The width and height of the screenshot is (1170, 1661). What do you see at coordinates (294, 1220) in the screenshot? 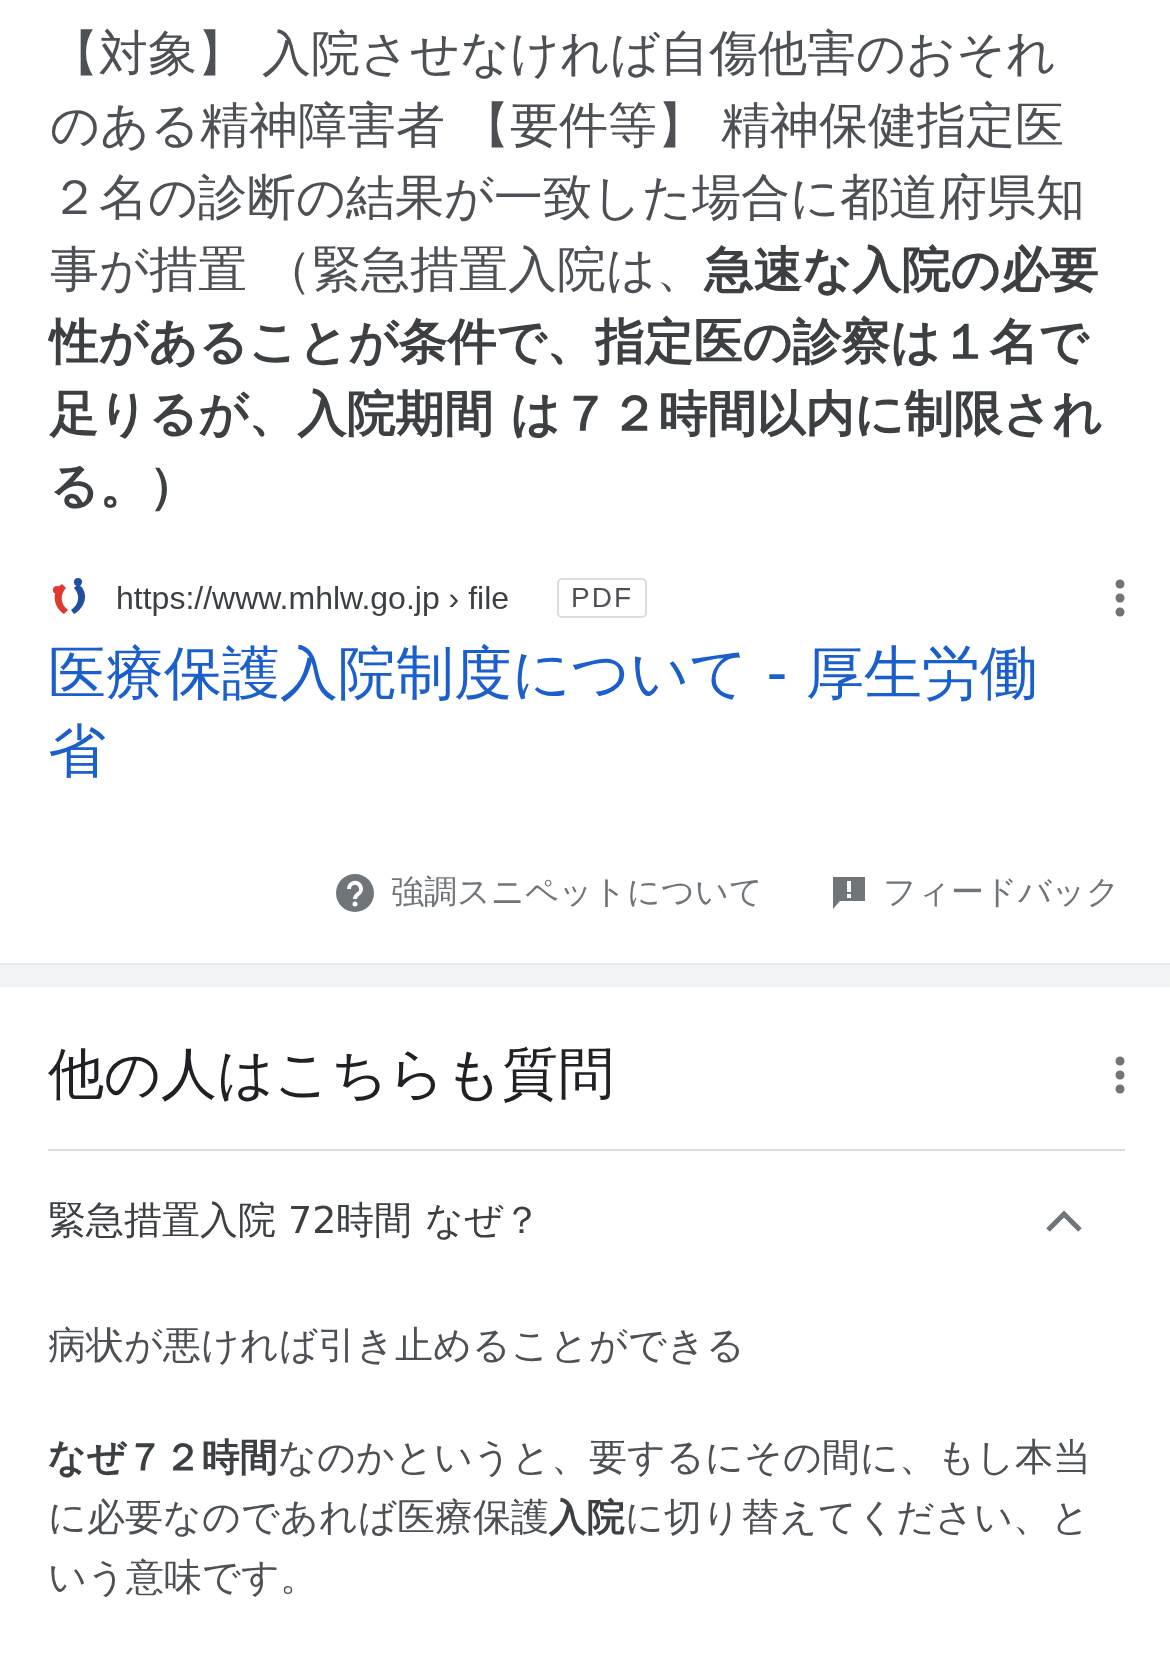
I see `question-text: 緊急措置入院 72時間 なぜ？` at bounding box center [294, 1220].